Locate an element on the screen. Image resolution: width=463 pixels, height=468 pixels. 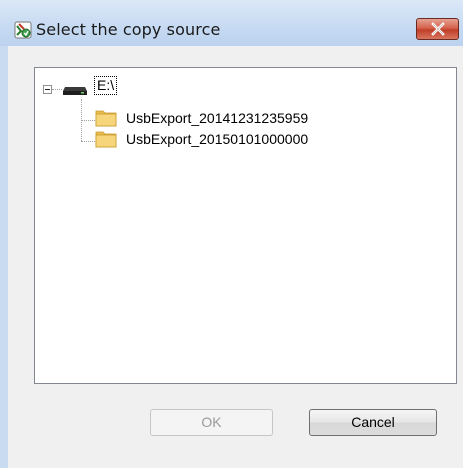
folder-label: UsbExport_20141231235959 is located at coordinates (217, 118).